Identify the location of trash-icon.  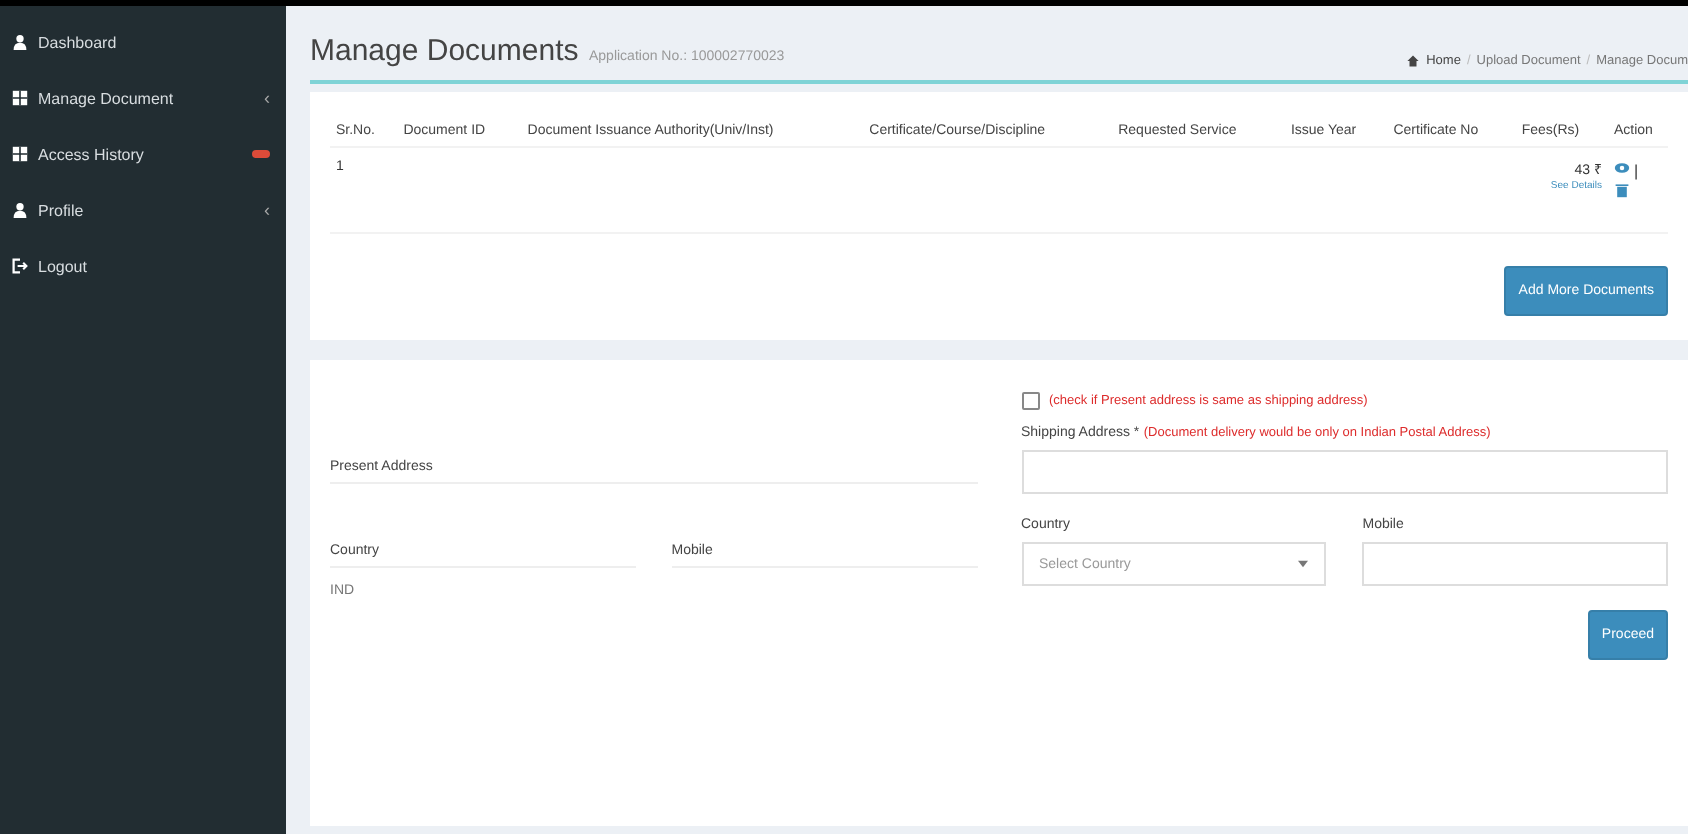
(1622, 190).